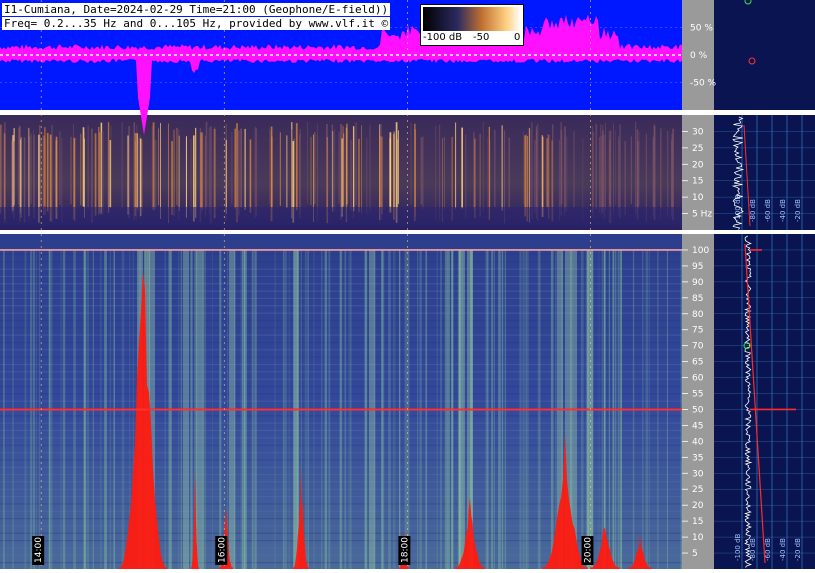 This screenshot has height=573, width=815. What do you see at coordinates (698, 165) in the screenshot?
I see `low-tick-label: 20` at bounding box center [698, 165].